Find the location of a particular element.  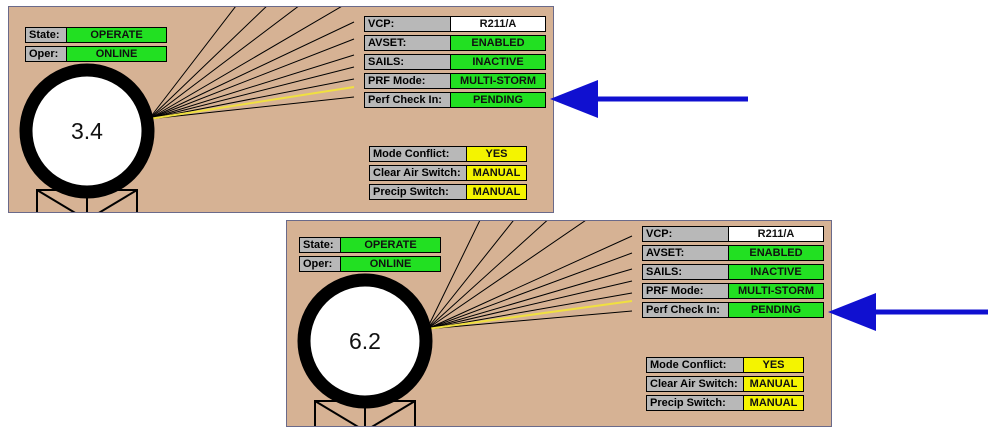

elevation-readout: 3.4 is located at coordinates (87, 131).